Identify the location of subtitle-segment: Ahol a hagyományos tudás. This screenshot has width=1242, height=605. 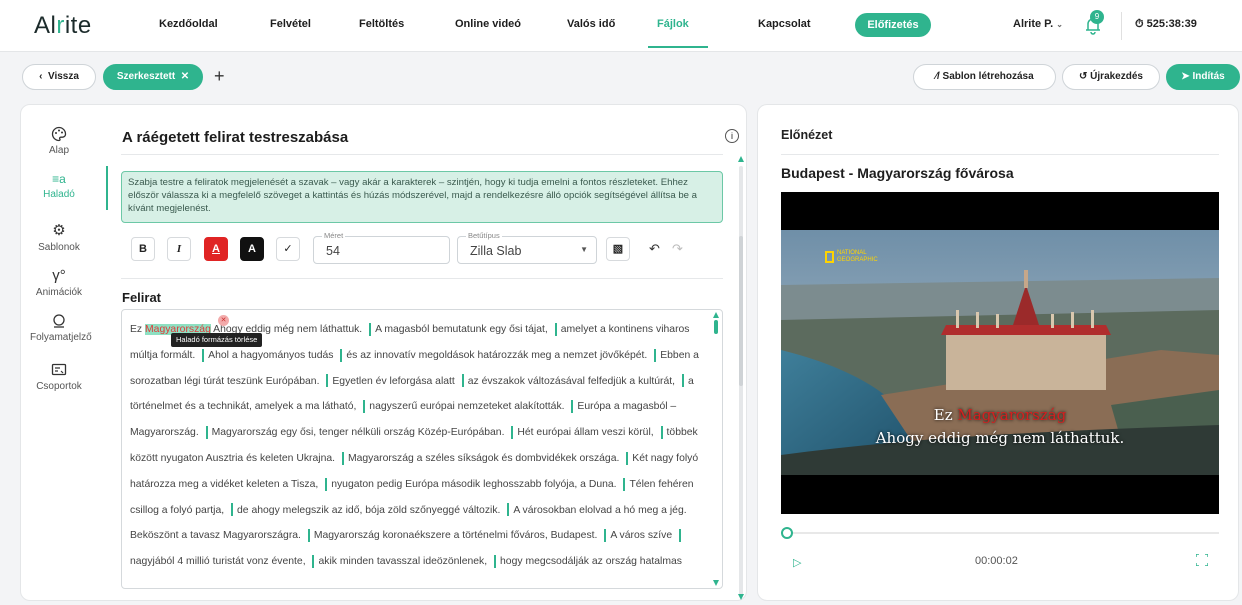
(270, 355).